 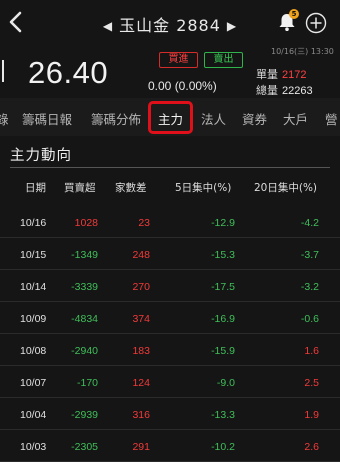 What do you see at coordinates (178, 60) in the screenshot?
I see `buy-button: 買進` at bounding box center [178, 60].